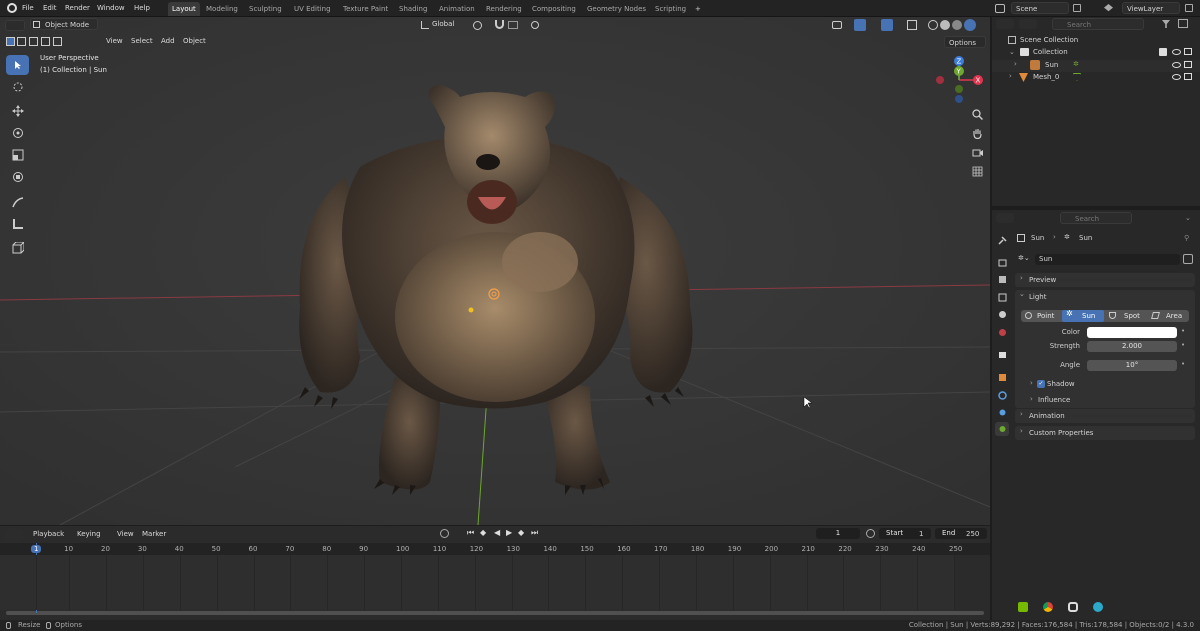  Describe the element at coordinates (17, 177) in the screenshot. I see `transform-tool-icon` at that location.